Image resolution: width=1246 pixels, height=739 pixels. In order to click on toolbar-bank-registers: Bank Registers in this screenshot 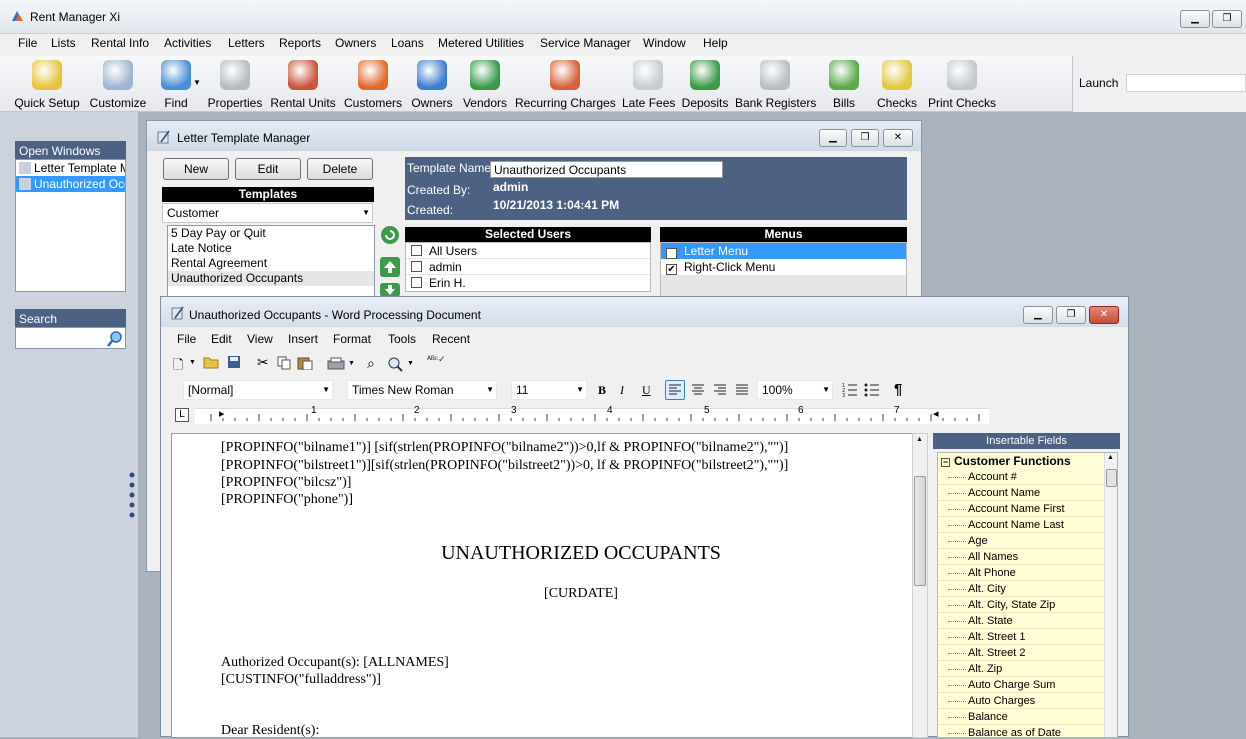, I will do `click(775, 84)`.